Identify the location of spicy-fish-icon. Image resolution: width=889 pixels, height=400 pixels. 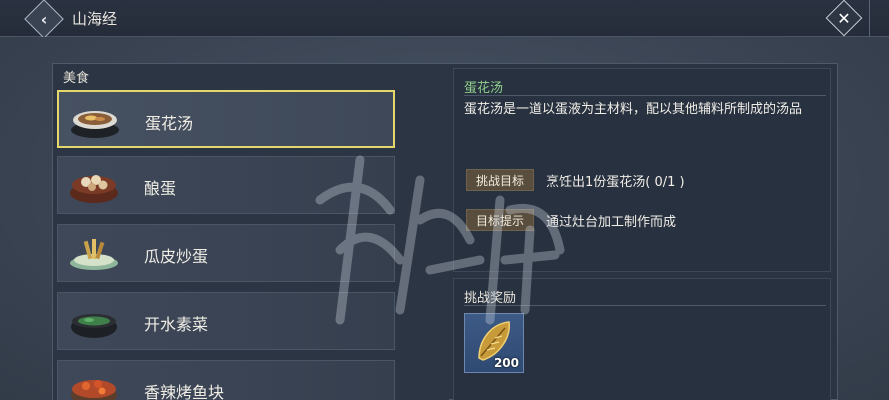
(94, 390).